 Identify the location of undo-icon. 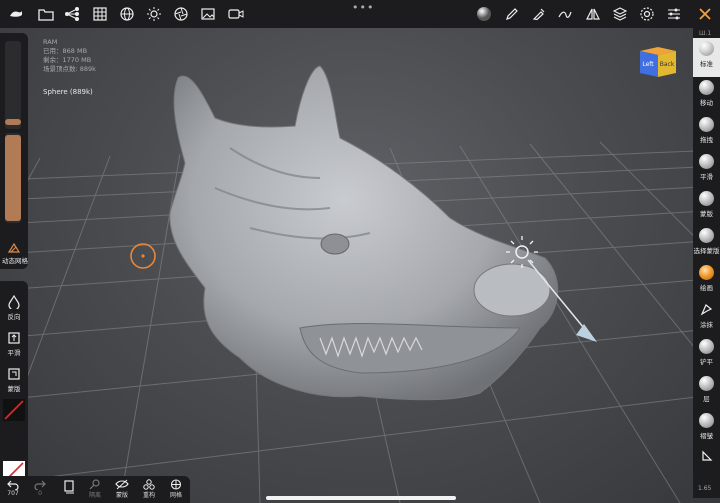
(13, 485).